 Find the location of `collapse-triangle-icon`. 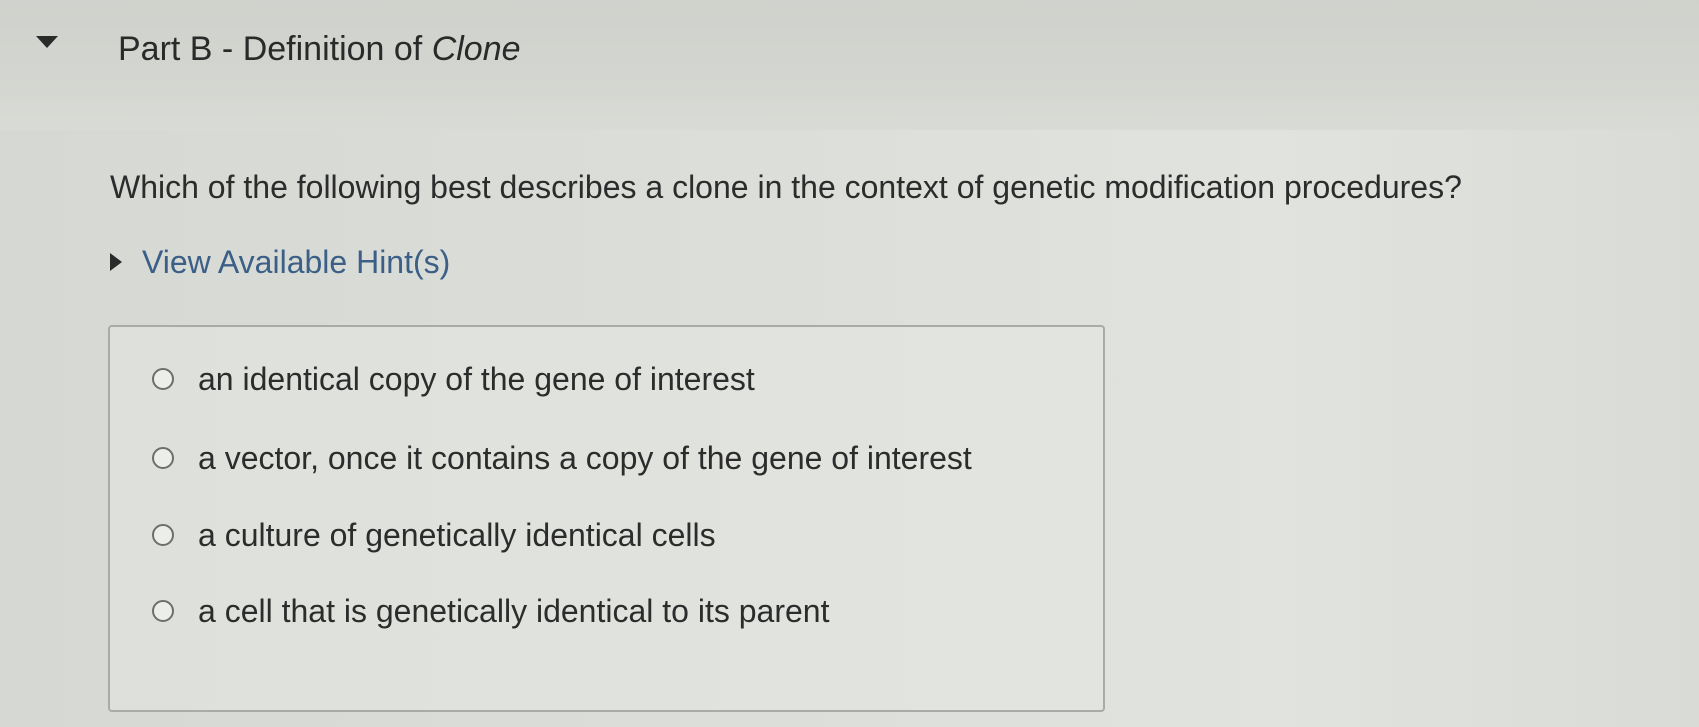

collapse-triangle-icon is located at coordinates (47, 42).